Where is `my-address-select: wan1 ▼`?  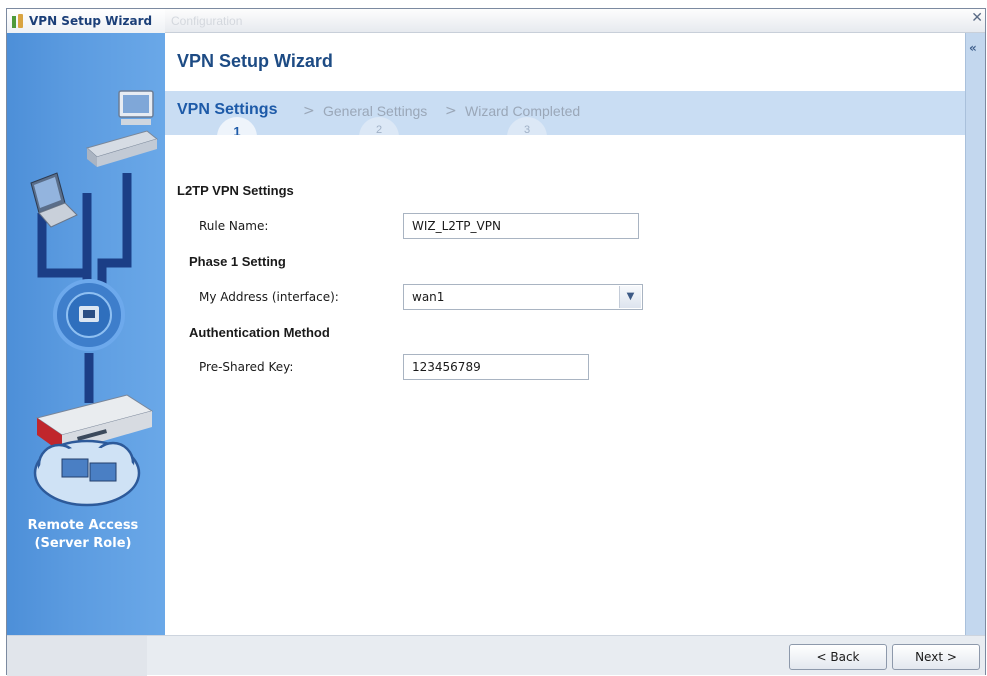
my-address-select: wan1 ▼ is located at coordinates (523, 297).